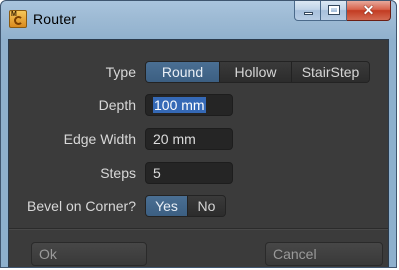  Describe the element at coordinates (189, 173) in the screenshot. I see `steps-field: 5` at that location.